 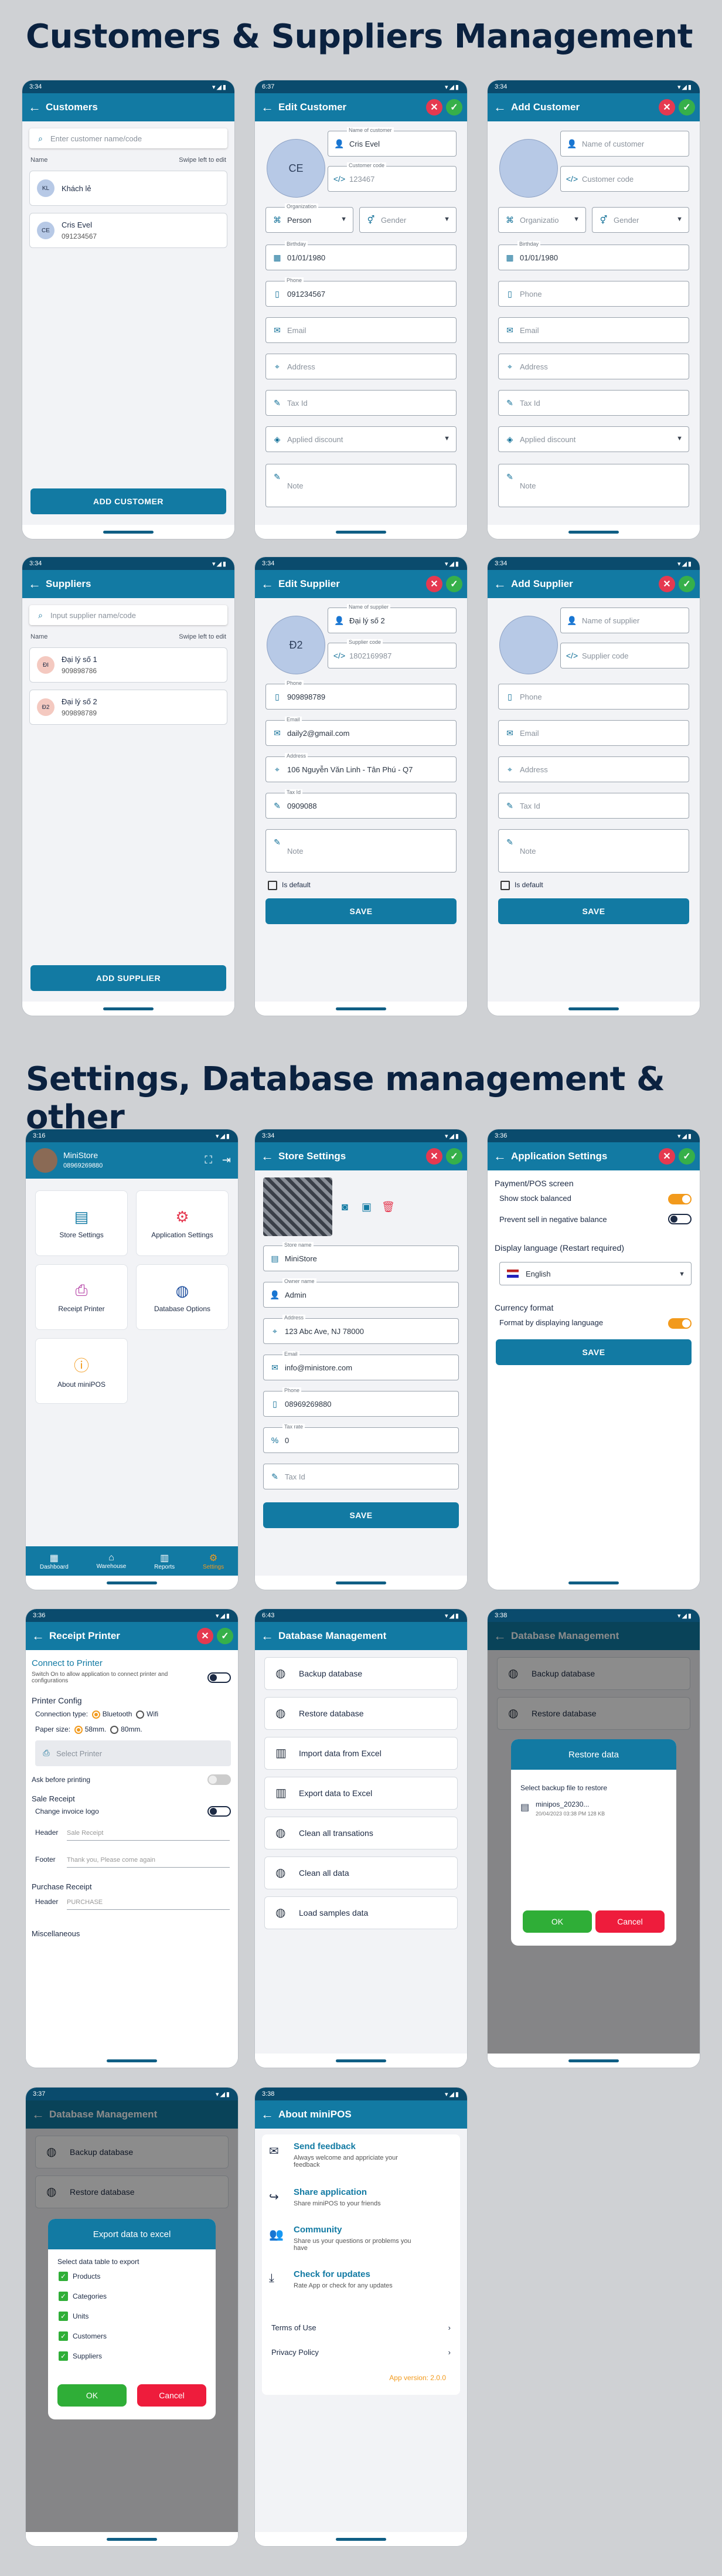 What do you see at coordinates (111, 1860) in the screenshot?
I see `footer-input: Thank you, Please come again` at bounding box center [111, 1860].